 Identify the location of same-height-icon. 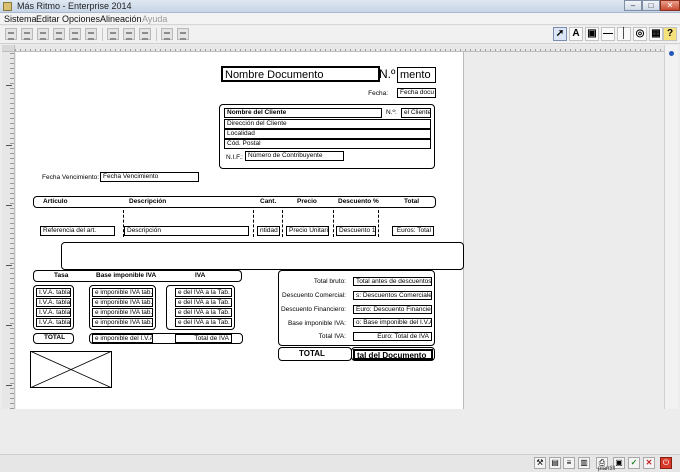
(129, 34).